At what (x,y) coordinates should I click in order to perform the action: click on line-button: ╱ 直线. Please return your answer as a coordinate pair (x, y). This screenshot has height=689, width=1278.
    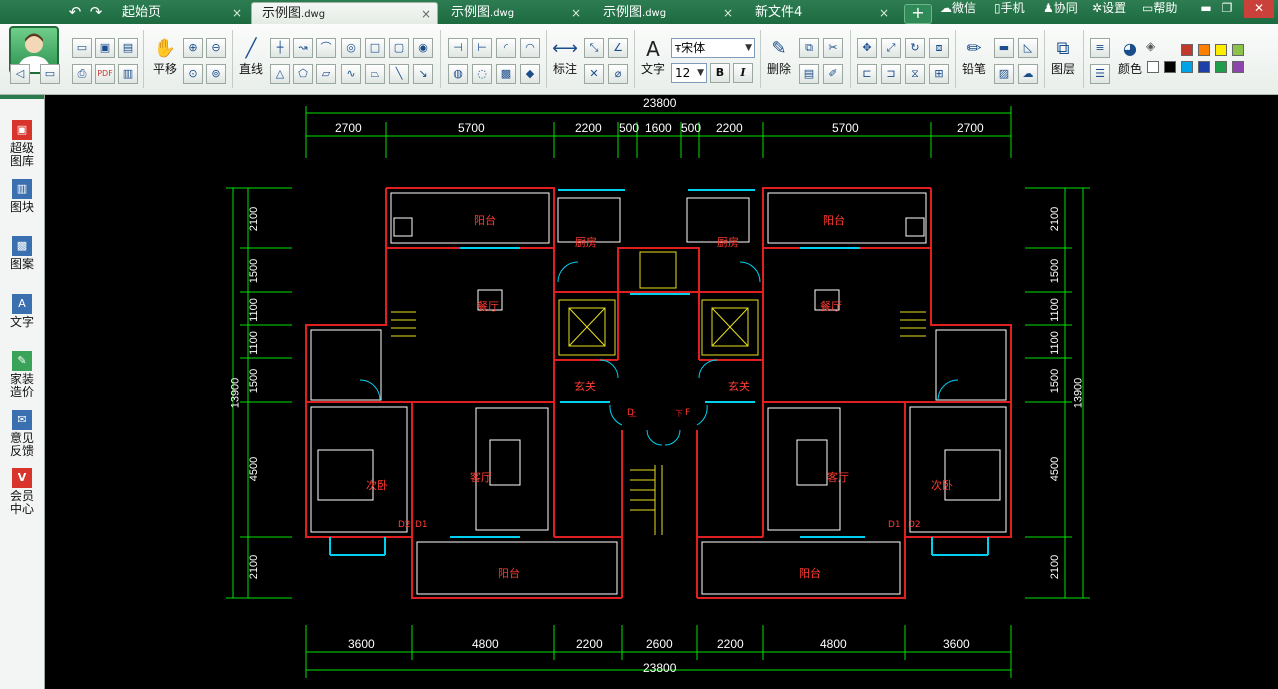
    Looking at the image, I should click on (251, 57).